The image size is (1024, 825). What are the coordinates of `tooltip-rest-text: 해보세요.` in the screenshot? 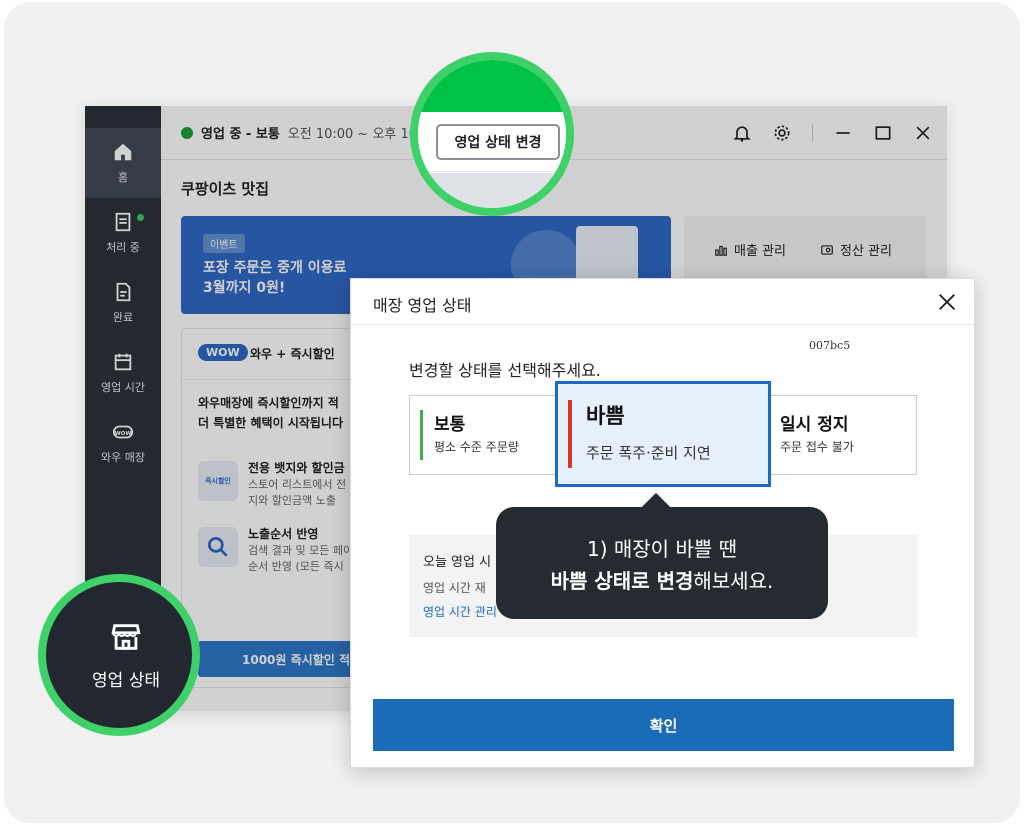 It's located at (733, 581).